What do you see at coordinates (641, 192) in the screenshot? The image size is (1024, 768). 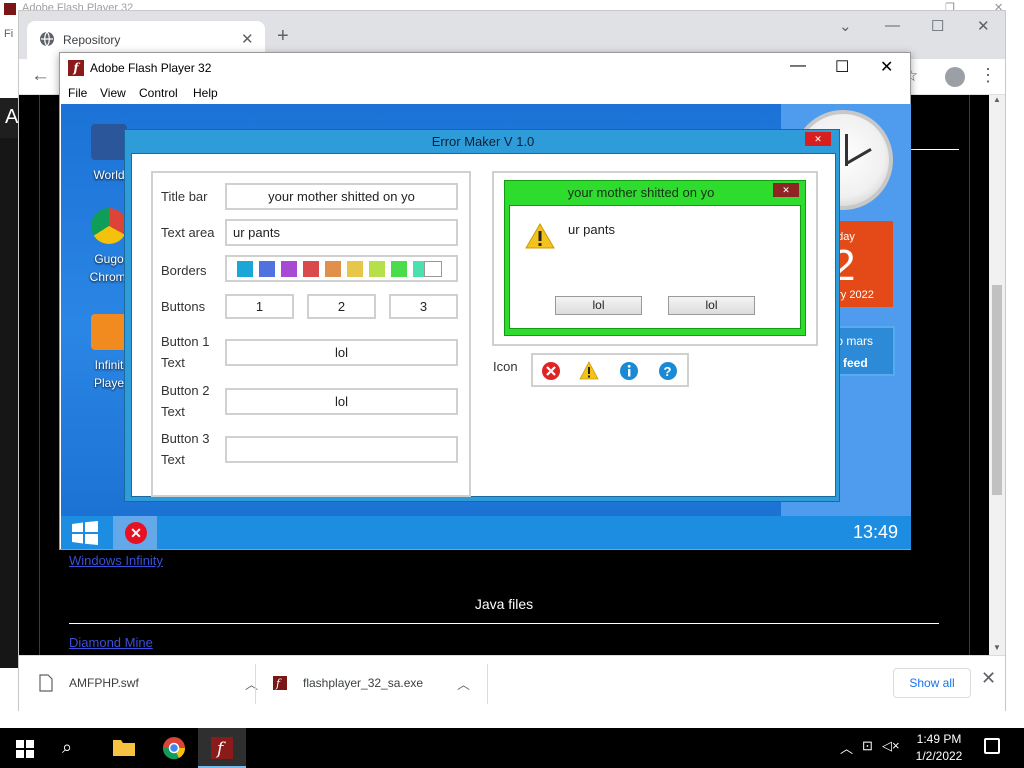 I see `preview-title: your mother shitted on yo` at bounding box center [641, 192].